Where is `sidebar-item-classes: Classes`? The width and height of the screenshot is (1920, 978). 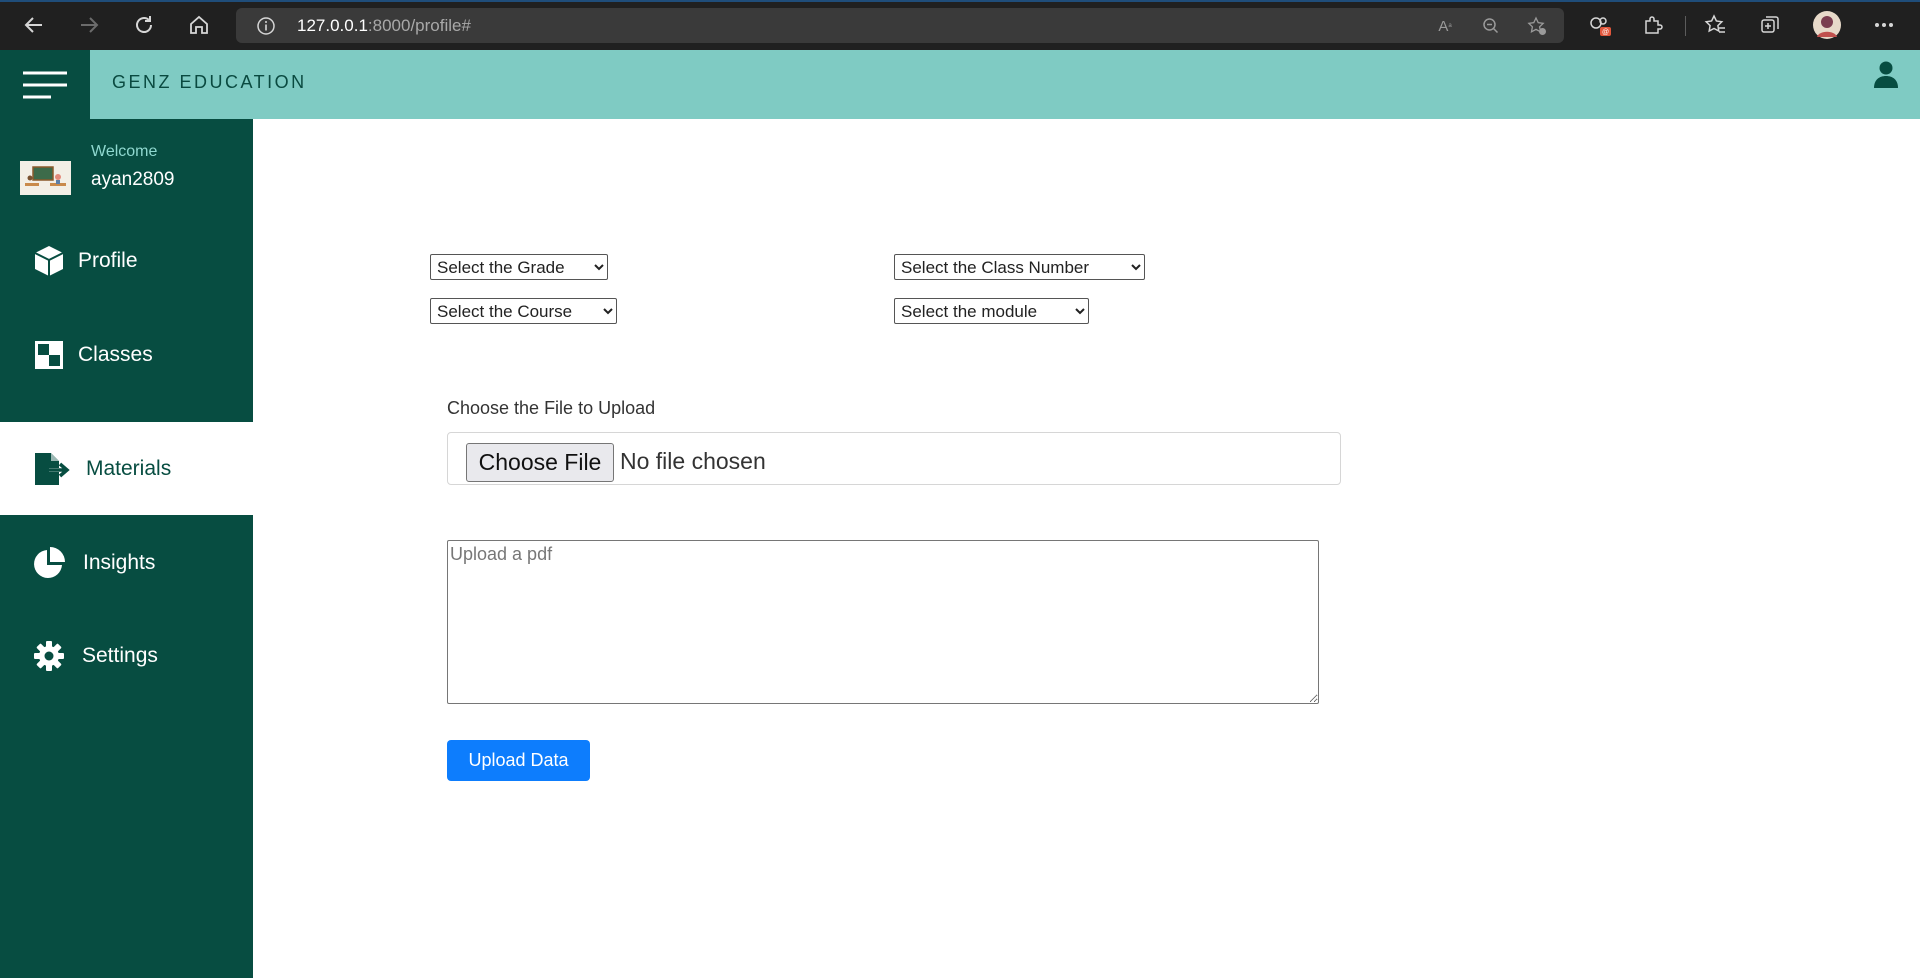 sidebar-item-classes: Classes is located at coordinates (126, 354).